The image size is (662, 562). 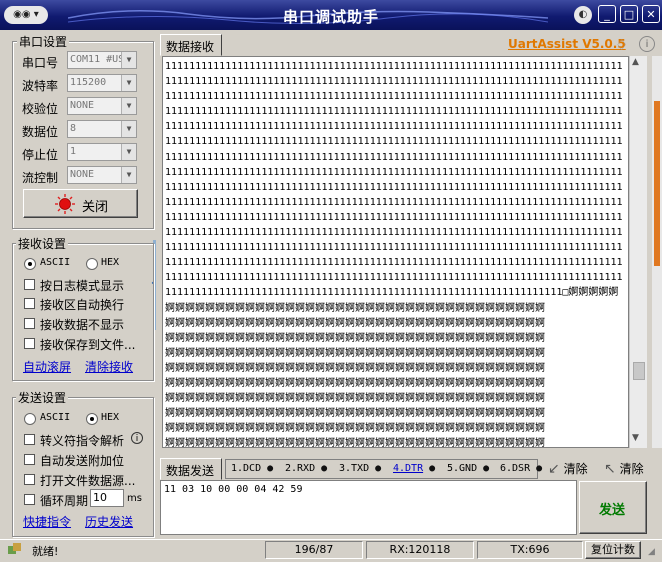 I want to click on byte-count: 196/87, so click(x=314, y=550).